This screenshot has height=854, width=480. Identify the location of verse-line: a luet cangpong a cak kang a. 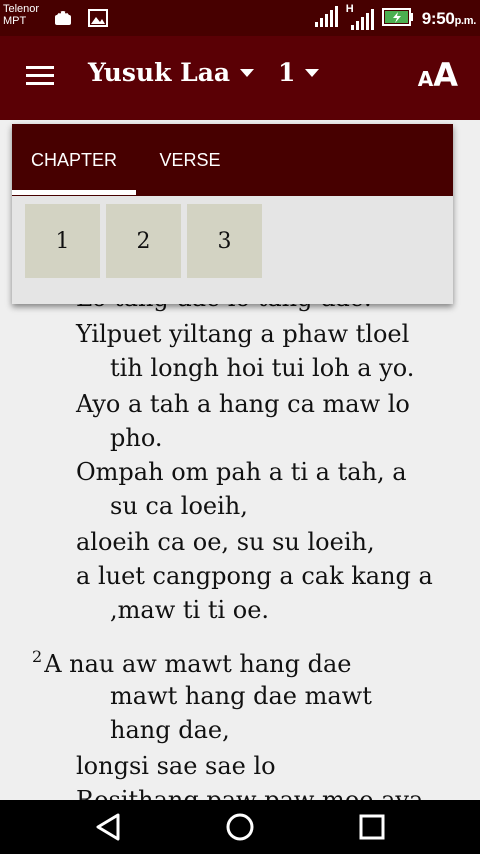
(254, 576).